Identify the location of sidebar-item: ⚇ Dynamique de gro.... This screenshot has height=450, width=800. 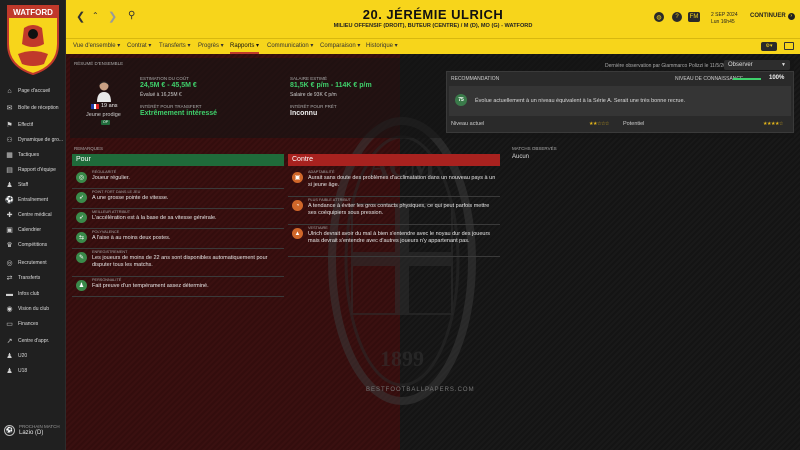
(33, 140).